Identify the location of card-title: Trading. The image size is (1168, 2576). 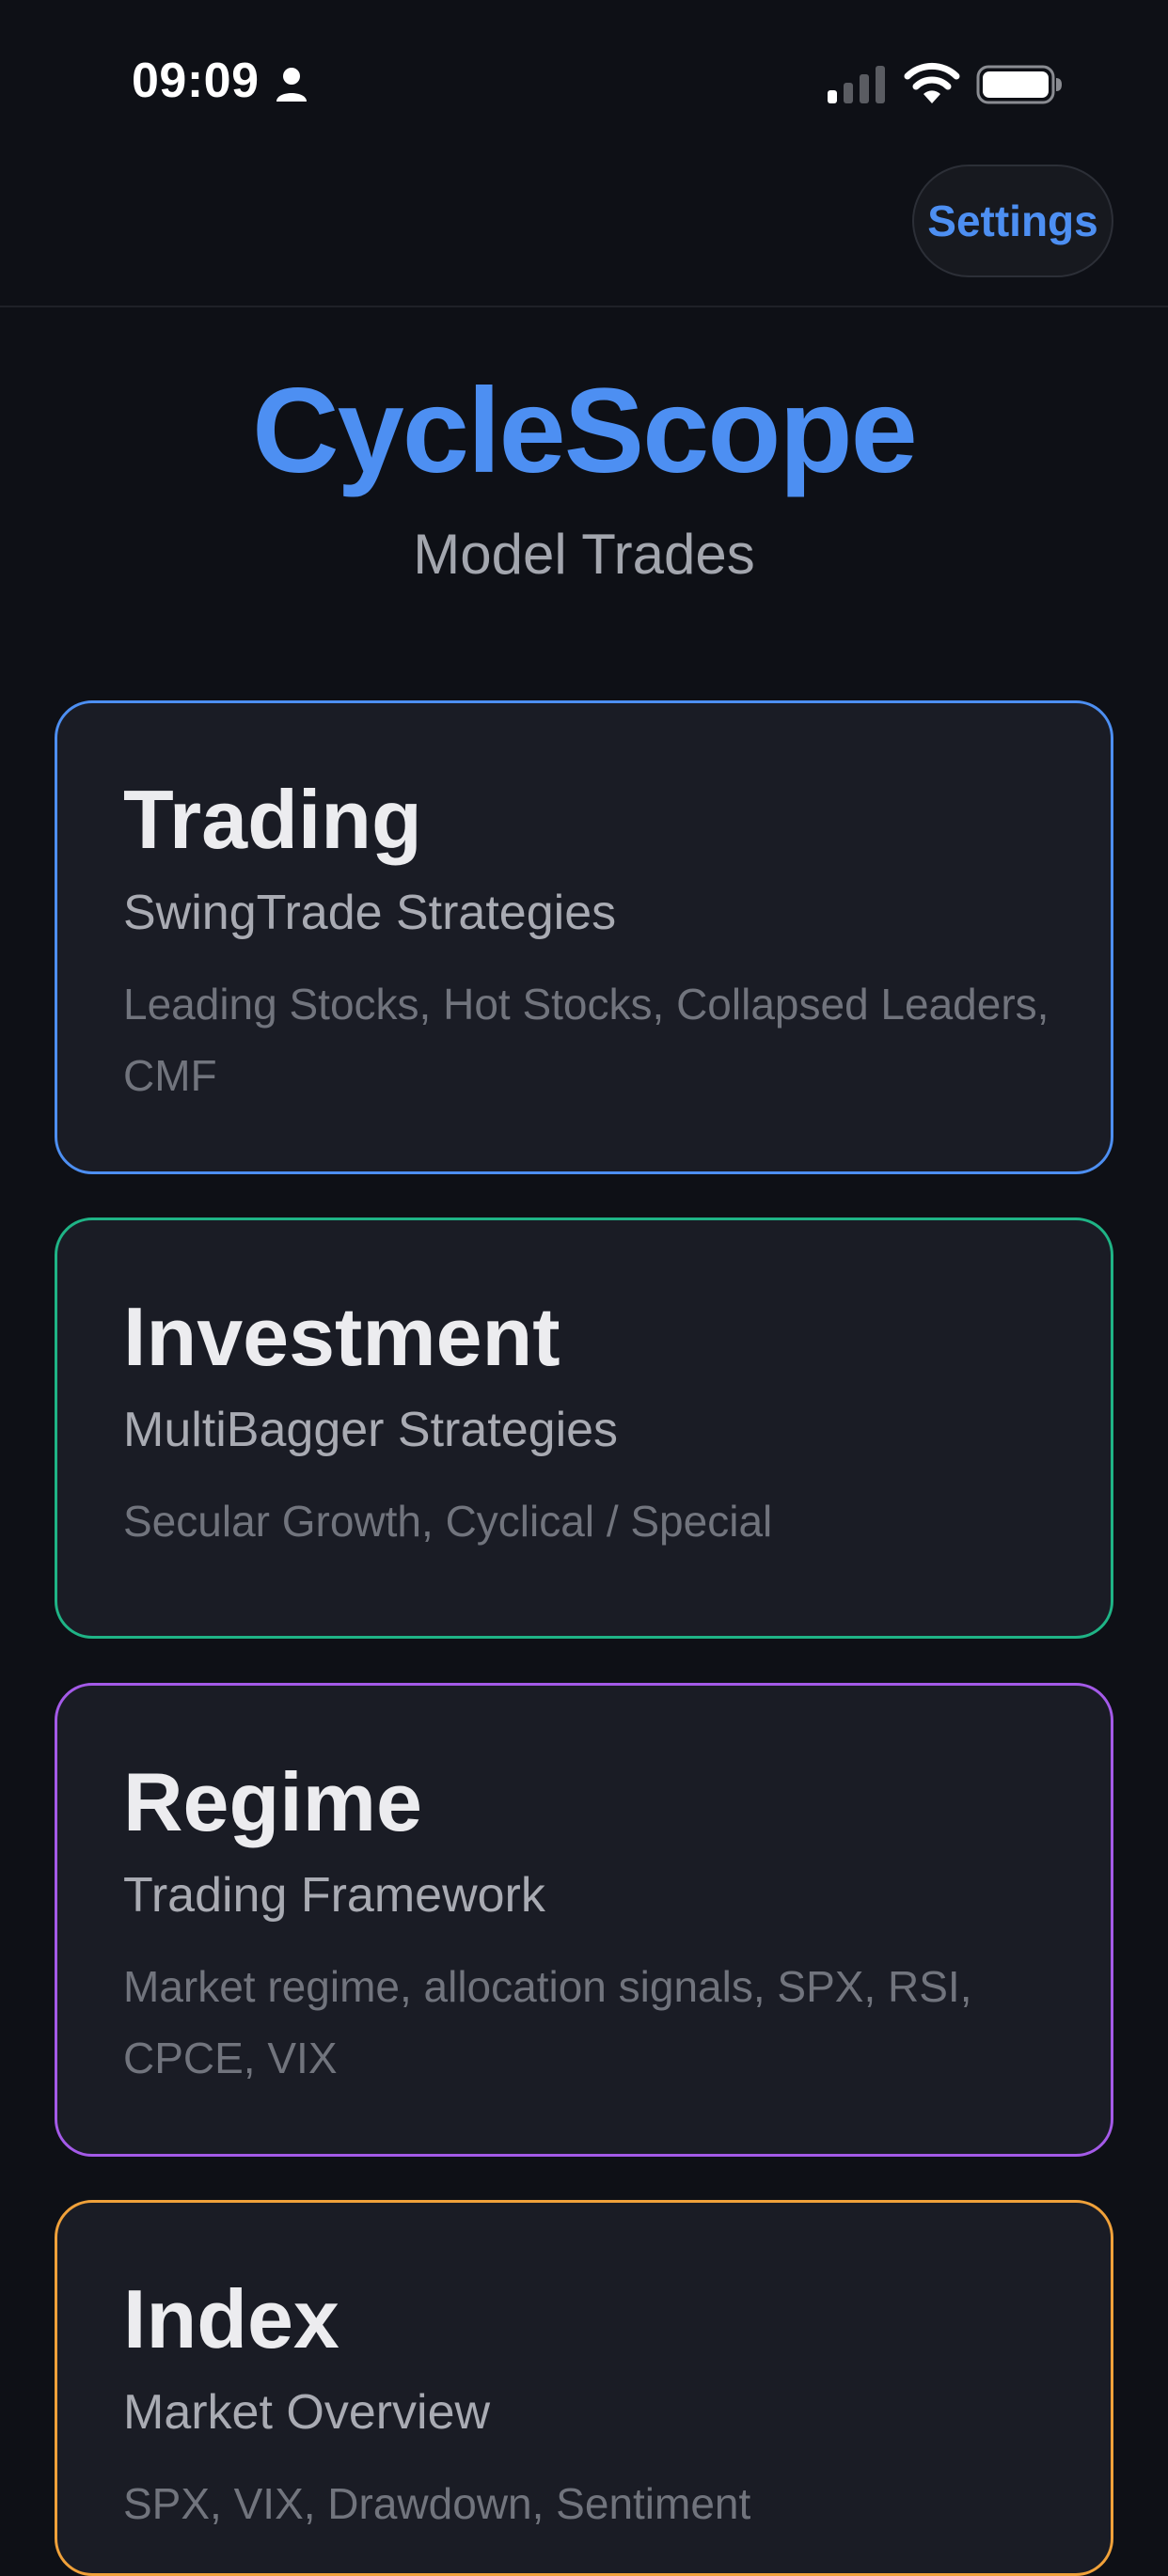
(272, 820).